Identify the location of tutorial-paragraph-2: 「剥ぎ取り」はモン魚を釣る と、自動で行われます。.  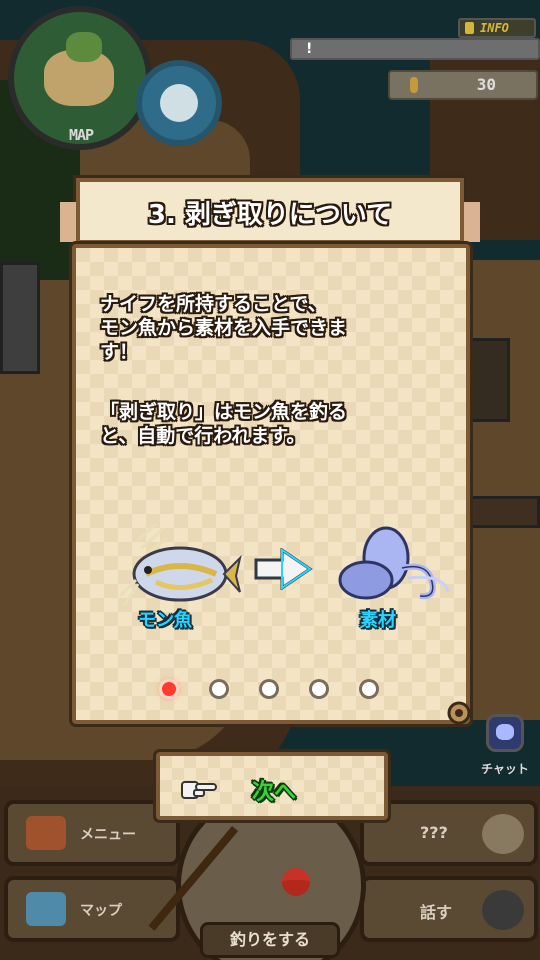
(224, 424).